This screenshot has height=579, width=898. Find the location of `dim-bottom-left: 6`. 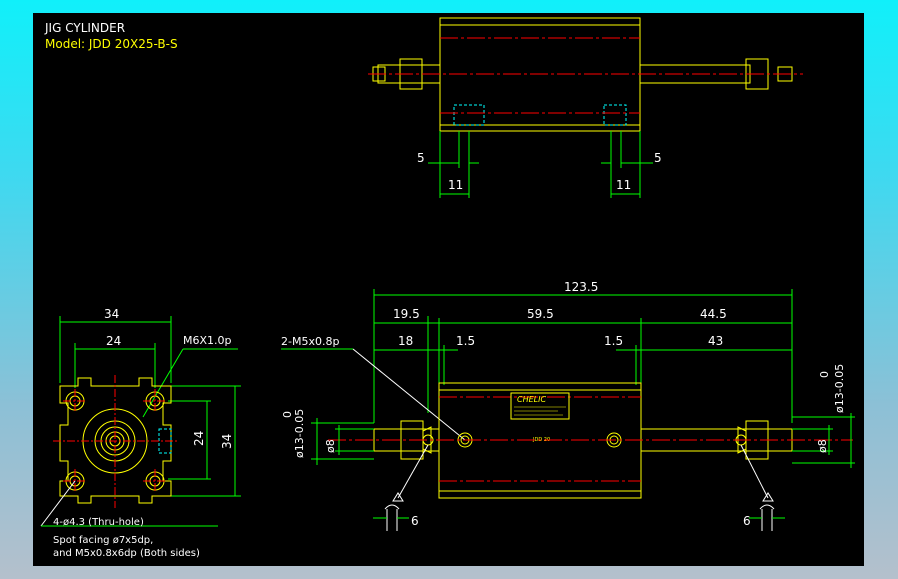

dim-bottom-left: 6 is located at coordinates (415, 521).